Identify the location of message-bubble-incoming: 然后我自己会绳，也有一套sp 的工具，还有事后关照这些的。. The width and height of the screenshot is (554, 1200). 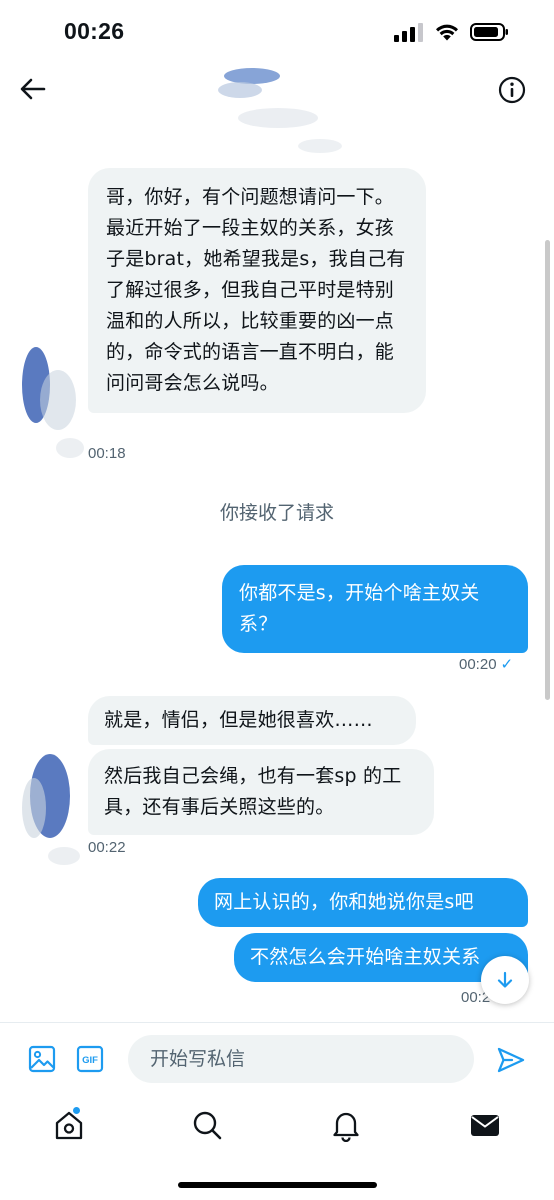
(261, 792).